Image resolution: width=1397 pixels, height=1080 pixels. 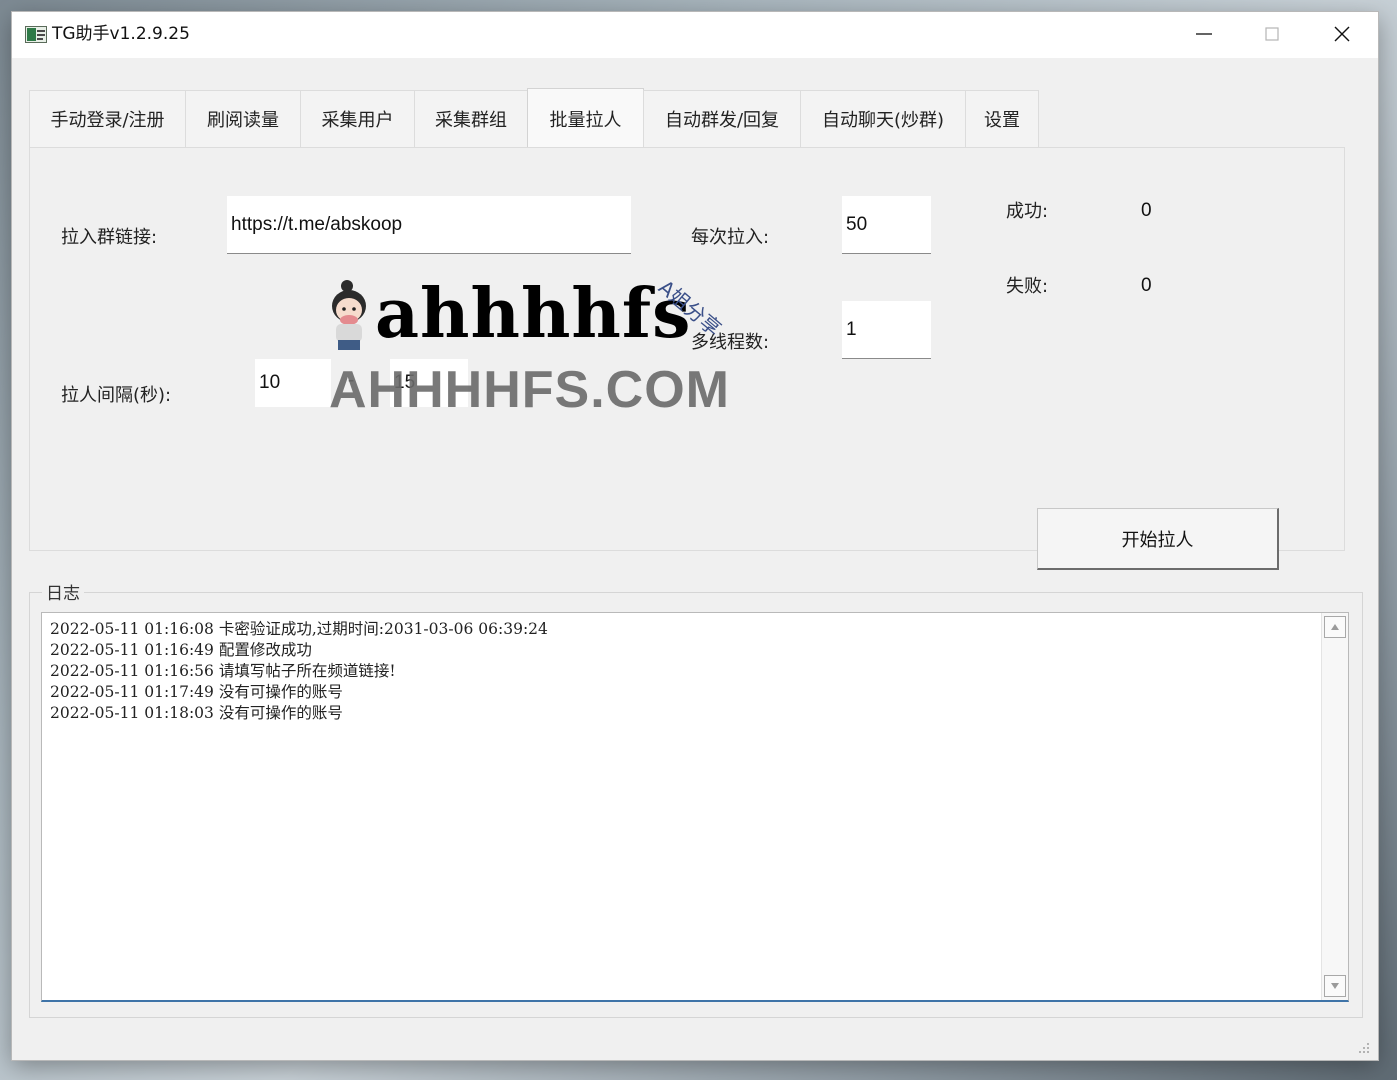 I want to click on log-title: 日志, so click(x=63, y=591).